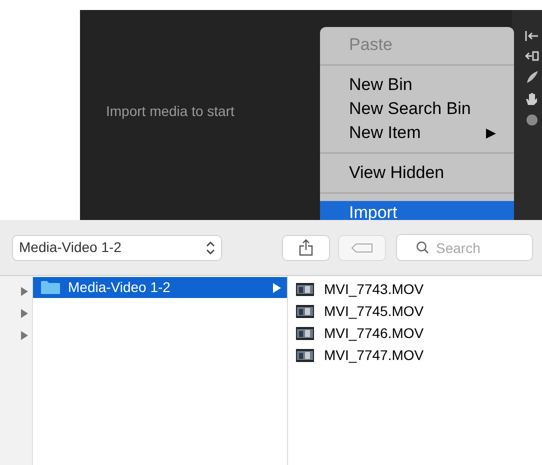 The image size is (542, 465). What do you see at coordinates (532, 36) in the screenshot?
I see `track-select-icon` at bounding box center [532, 36].